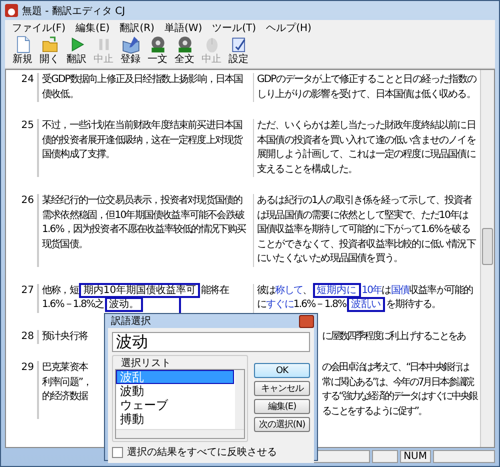  Describe the element at coordinates (398, 383) in the screenshot. I see `target-text-line: 常に関心ある”は、今年の7月日本参議院` at that location.